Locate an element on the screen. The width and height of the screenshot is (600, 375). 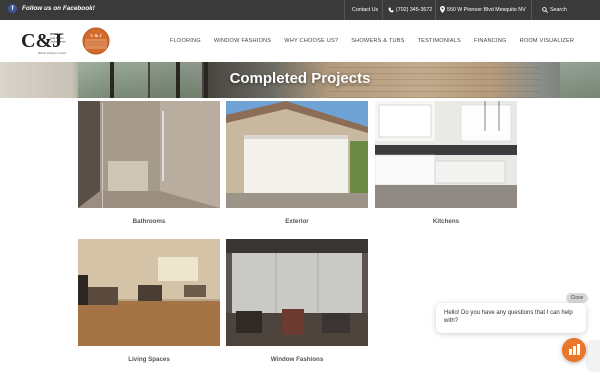
search-label: Search is located at coordinates (558, 10).